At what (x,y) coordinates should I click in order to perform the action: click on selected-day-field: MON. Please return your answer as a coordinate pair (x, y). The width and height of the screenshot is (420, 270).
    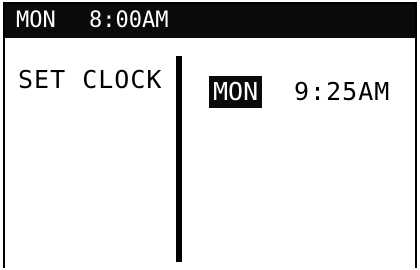
    Looking at the image, I should click on (236, 92).